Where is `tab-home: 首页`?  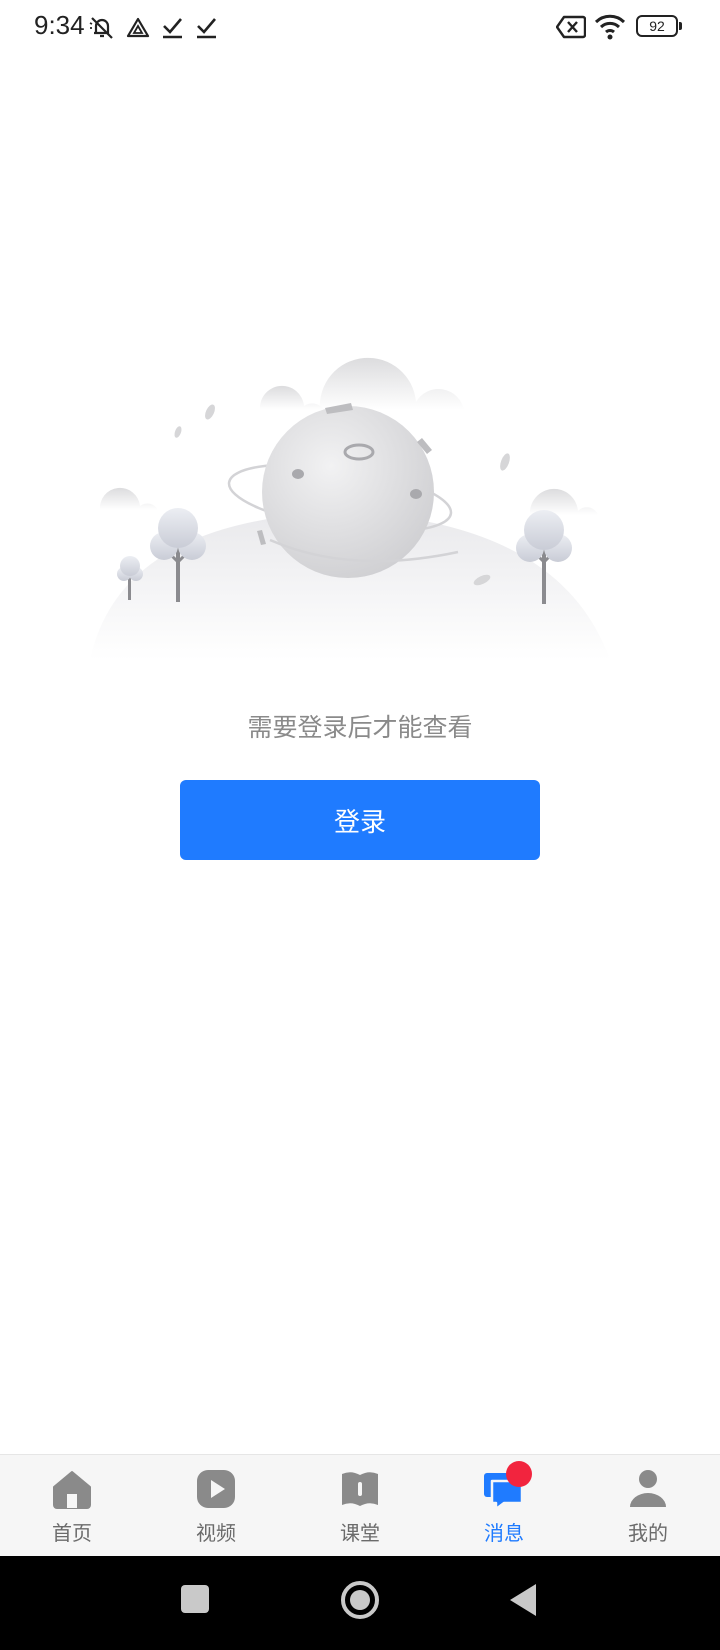 tab-home: 首页 is located at coordinates (72, 1506).